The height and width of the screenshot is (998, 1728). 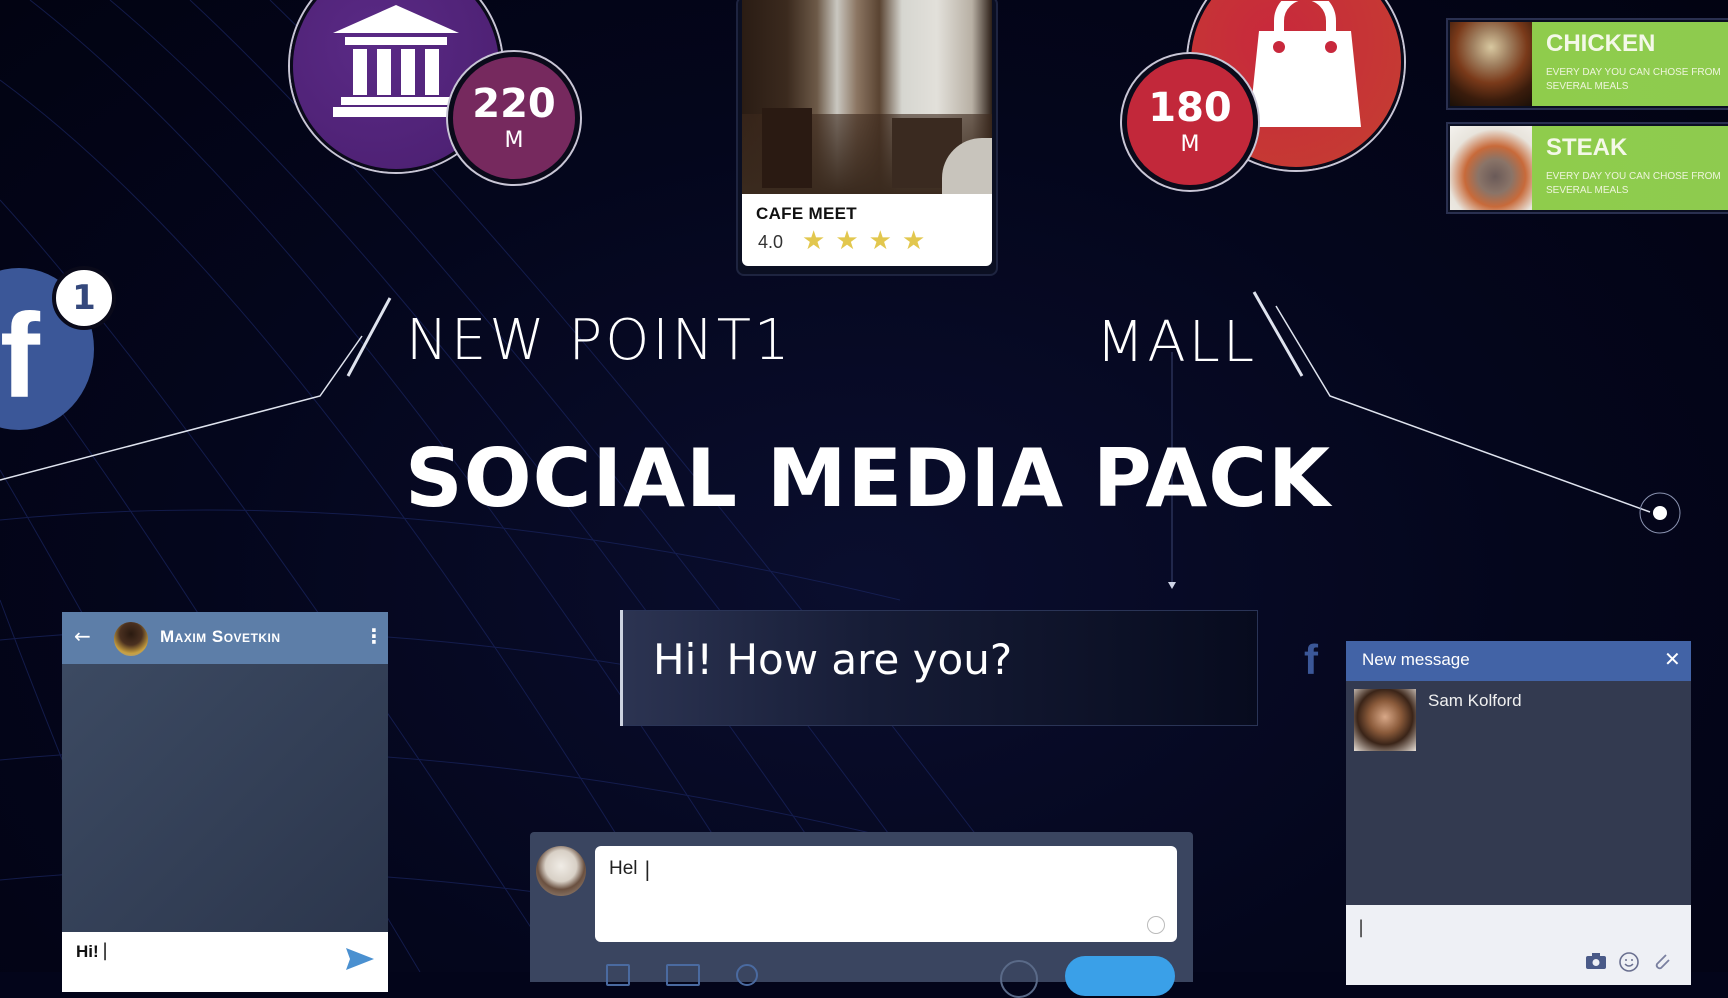 I want to click on close-icon: ✕, so click(x=1672, y=659).